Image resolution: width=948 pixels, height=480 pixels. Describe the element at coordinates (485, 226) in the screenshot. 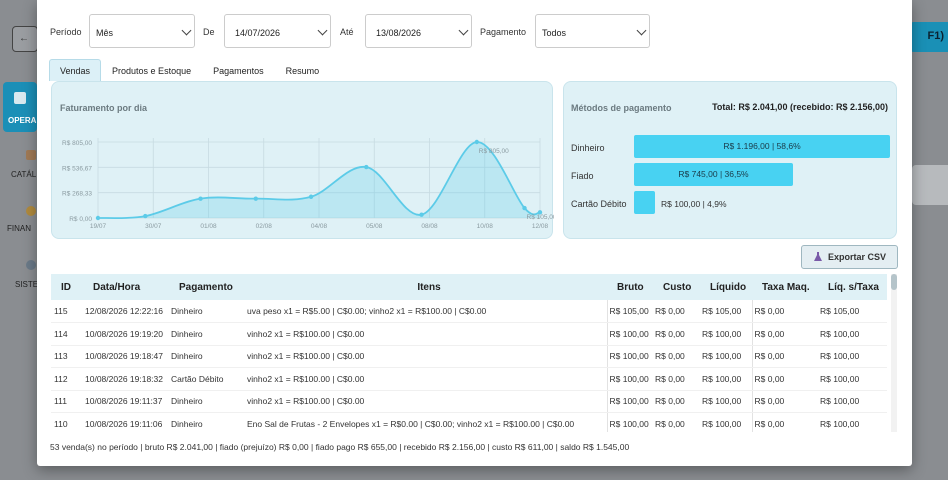

I see `x-tick-label: 10/08` at that location.